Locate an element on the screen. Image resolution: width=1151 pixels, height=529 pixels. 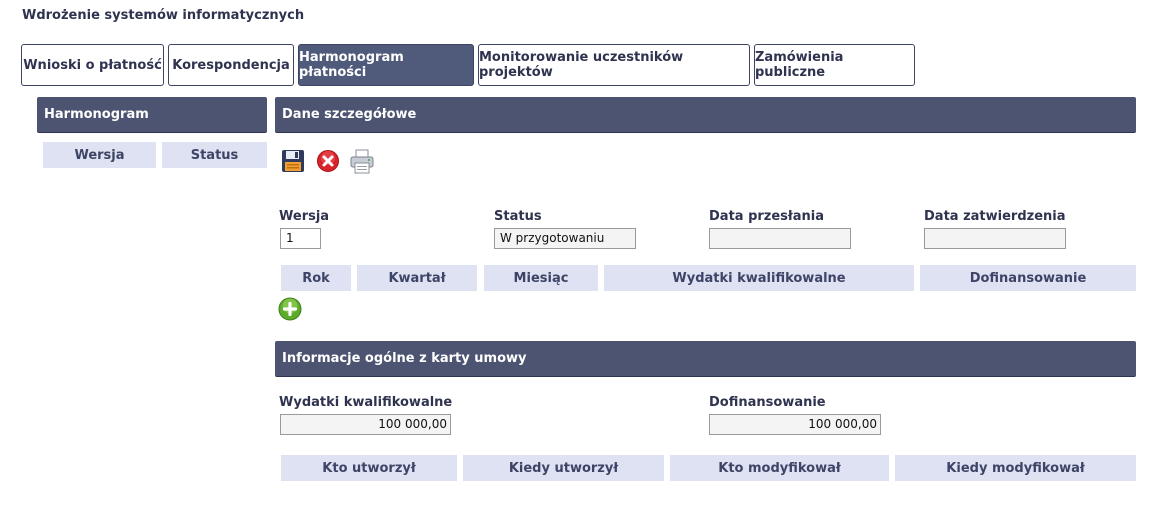
dofinansowanie-field: 100 000,00 is located at coordinates (795, 424).